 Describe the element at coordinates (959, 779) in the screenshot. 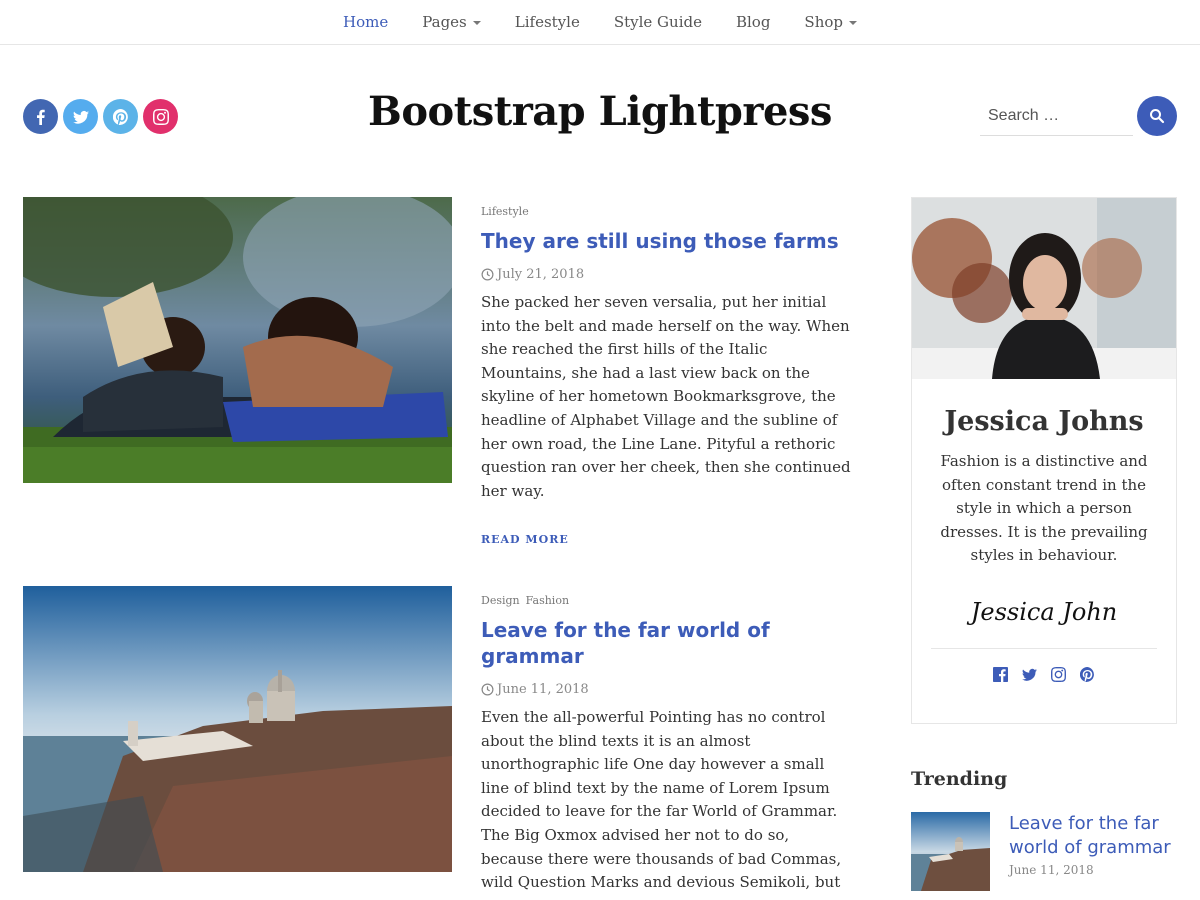

I see `trending-heading: Trending` at that location.